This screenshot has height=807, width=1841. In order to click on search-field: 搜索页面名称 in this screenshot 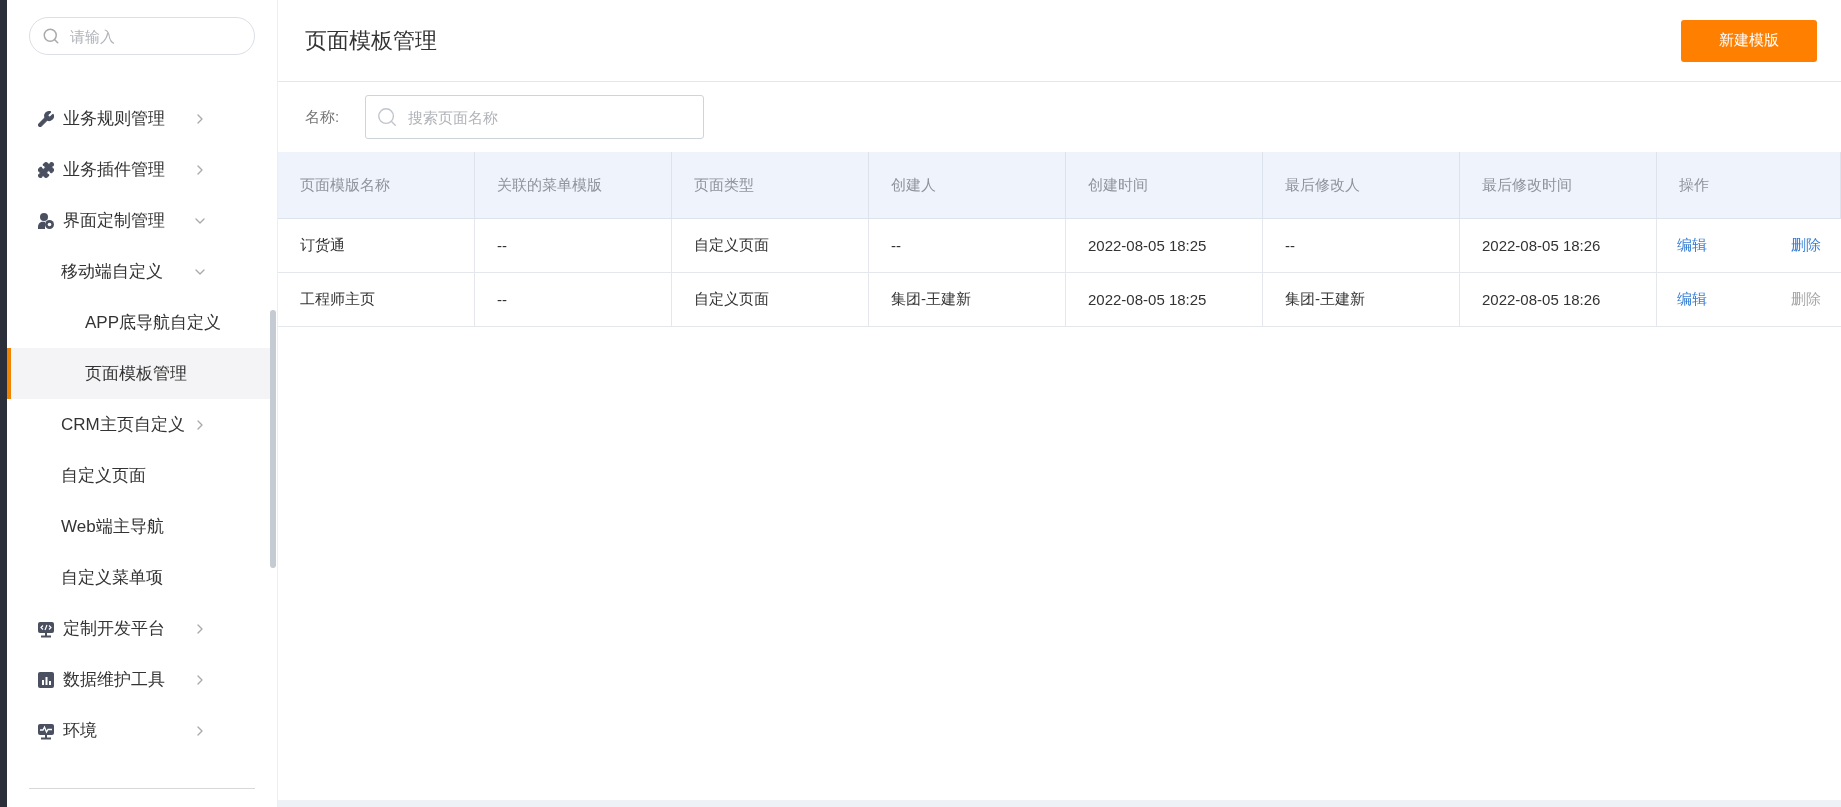, I will do `click(535, 117)`.